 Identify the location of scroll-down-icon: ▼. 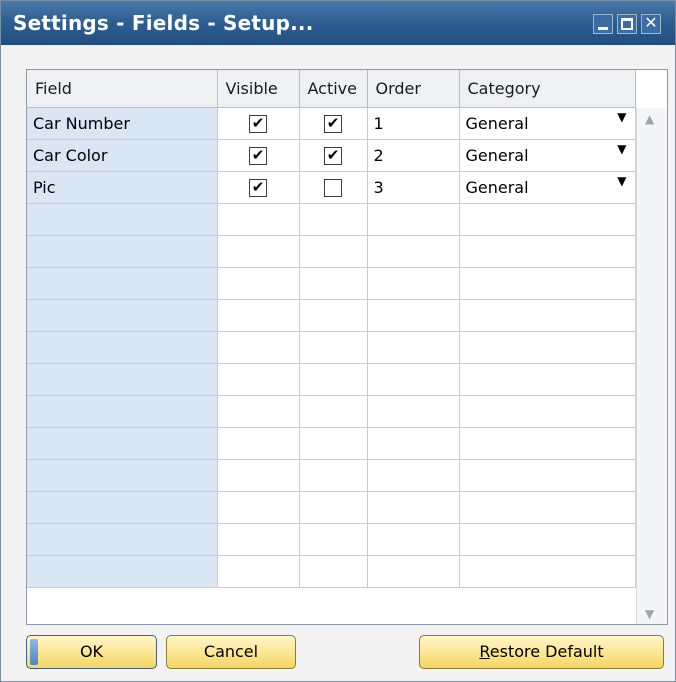
(649, 614).